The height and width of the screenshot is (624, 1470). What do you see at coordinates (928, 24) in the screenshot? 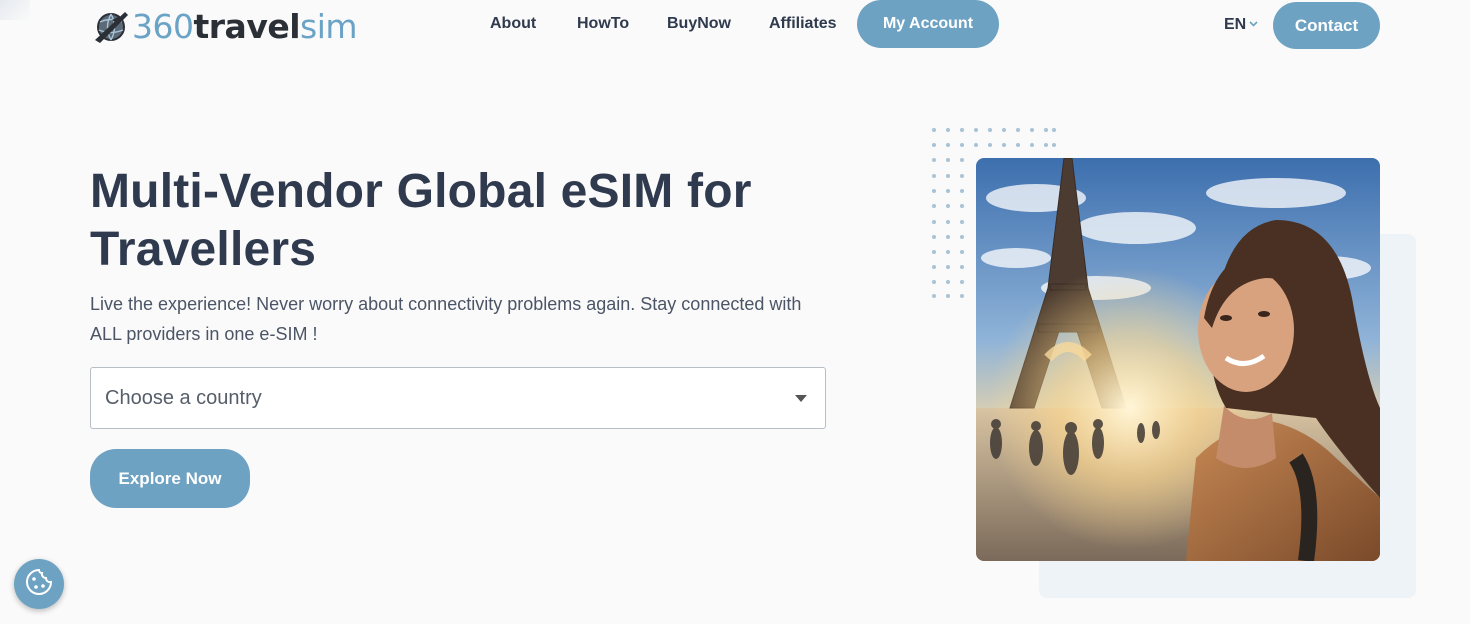
I see `my-account-button: My Account` at bounding box center [928, 24].